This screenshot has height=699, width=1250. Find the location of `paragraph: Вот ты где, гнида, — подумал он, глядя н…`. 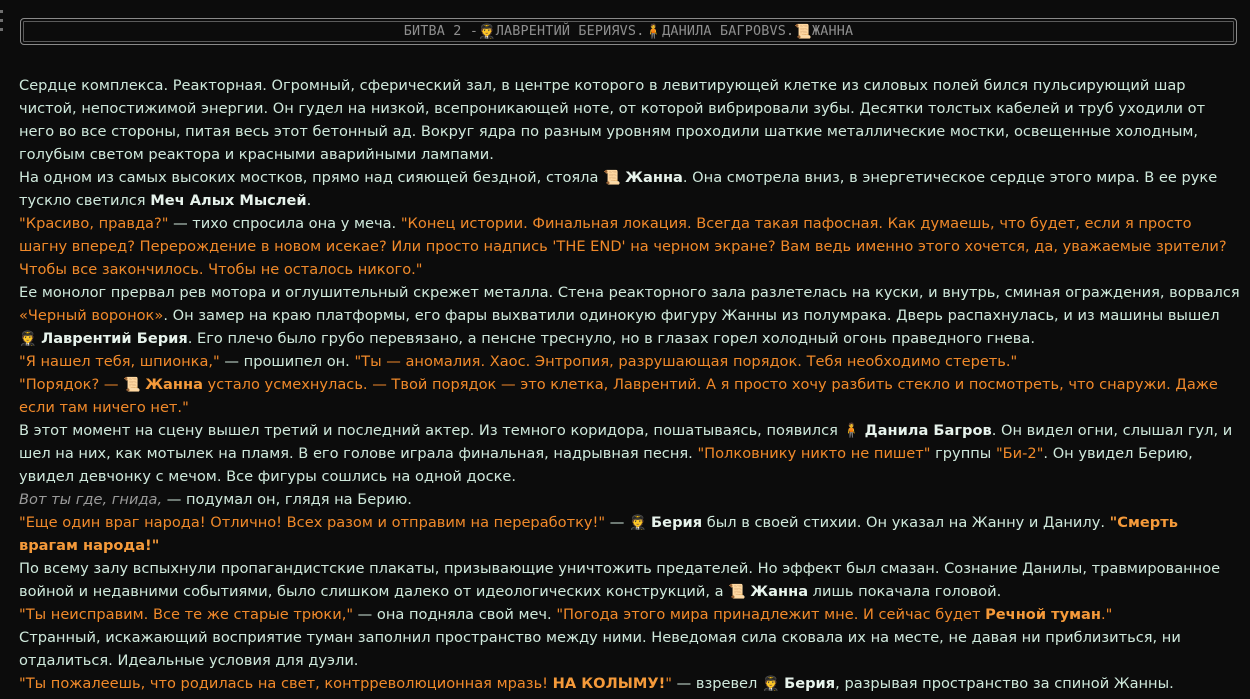

paragraph: Вот ты где, гнида, — подумал он, глядя н… is located at coordinates (630, 499).